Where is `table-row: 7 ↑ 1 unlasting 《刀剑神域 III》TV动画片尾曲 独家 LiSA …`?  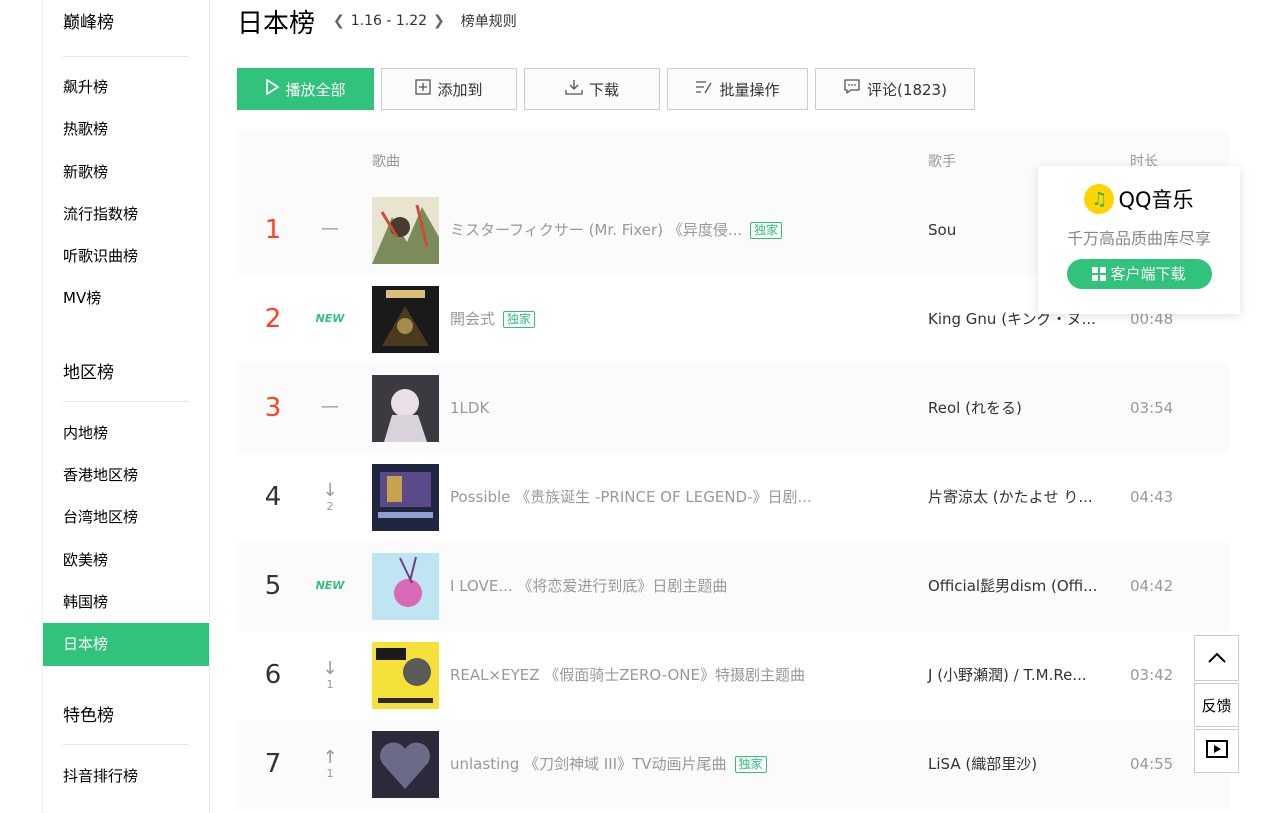
table-row: 7 ↑ 1 unlasting 《刀剑神域 III》TV动画片尾曲 独家 LiSA … is located at coordinates (733, 764).